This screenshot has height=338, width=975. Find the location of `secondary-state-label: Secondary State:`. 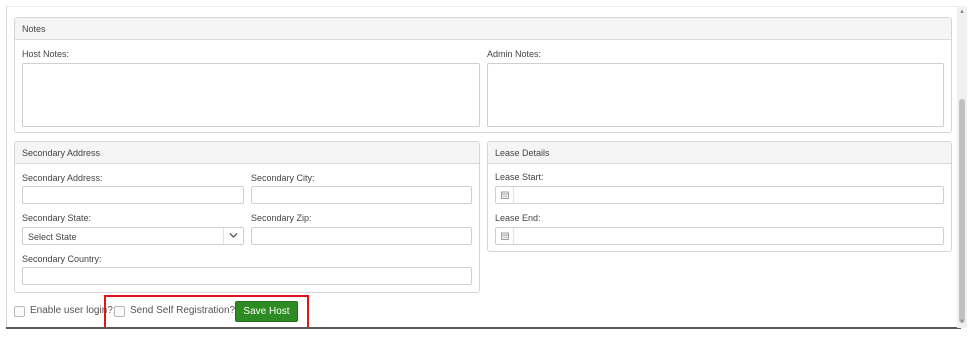

secondary-state-label: Secondary State: is located at coordinates (57, 218).